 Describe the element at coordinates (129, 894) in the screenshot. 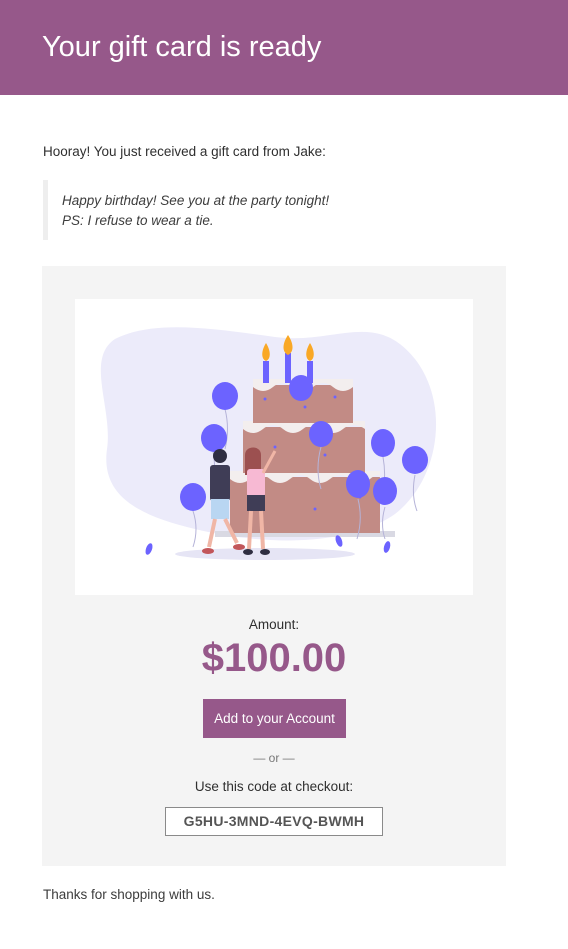

I see `thanks-text: Thanks for shopping with us.` at that location.